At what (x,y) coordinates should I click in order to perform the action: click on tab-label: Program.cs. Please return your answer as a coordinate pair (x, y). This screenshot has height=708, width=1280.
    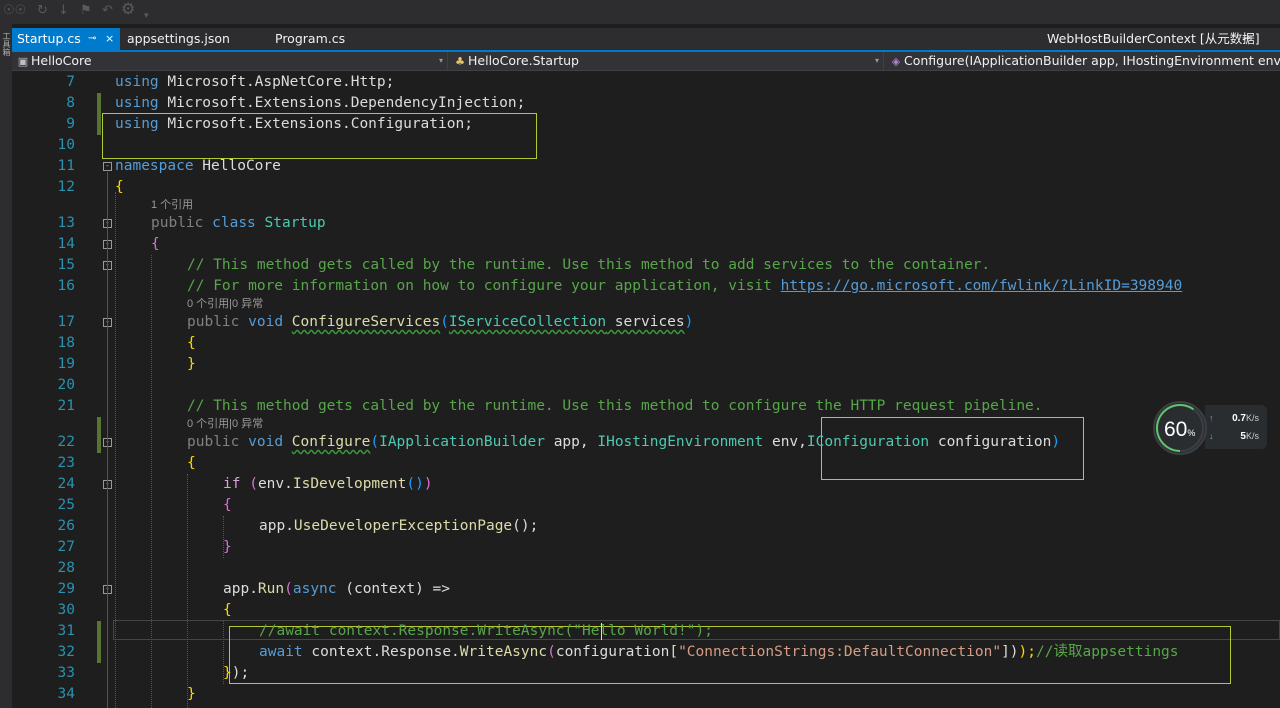
    Looking at the image, I should click on (310, 38).